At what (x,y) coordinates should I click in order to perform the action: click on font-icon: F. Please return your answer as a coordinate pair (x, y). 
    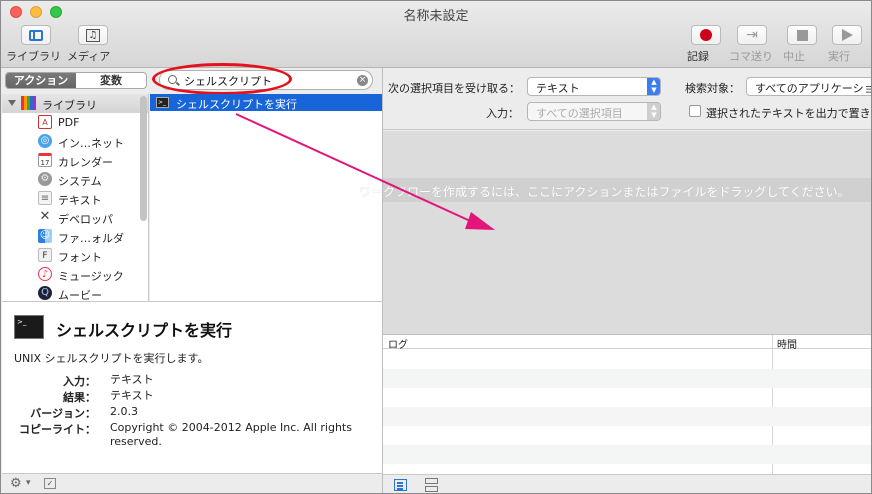
    Looking at the image, I should click on (45, 255).